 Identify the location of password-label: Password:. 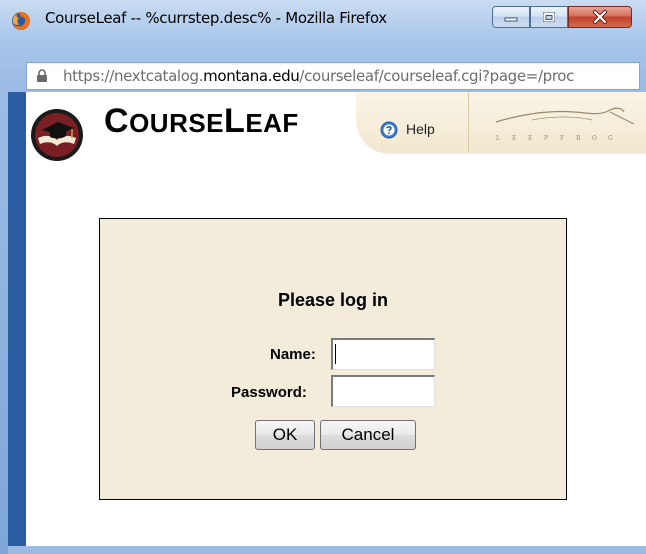
(269, 392).